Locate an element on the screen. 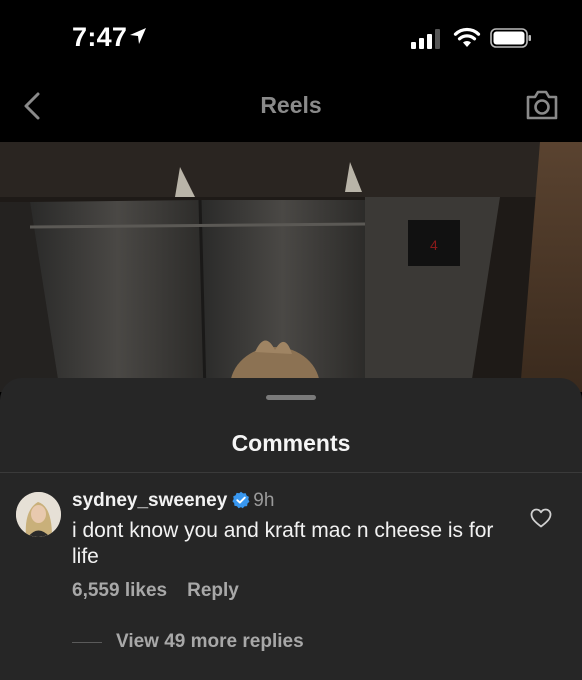  wifi-icon is located at coordinates (467, 37).